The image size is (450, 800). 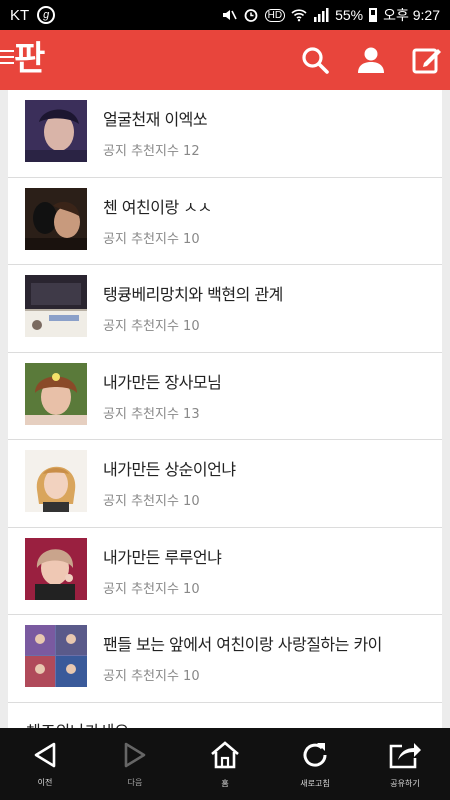 What do you see at coordinates (405, 783) in the screenshot?
I see `share-label: 공유하기` at bounding box center [405, 783].